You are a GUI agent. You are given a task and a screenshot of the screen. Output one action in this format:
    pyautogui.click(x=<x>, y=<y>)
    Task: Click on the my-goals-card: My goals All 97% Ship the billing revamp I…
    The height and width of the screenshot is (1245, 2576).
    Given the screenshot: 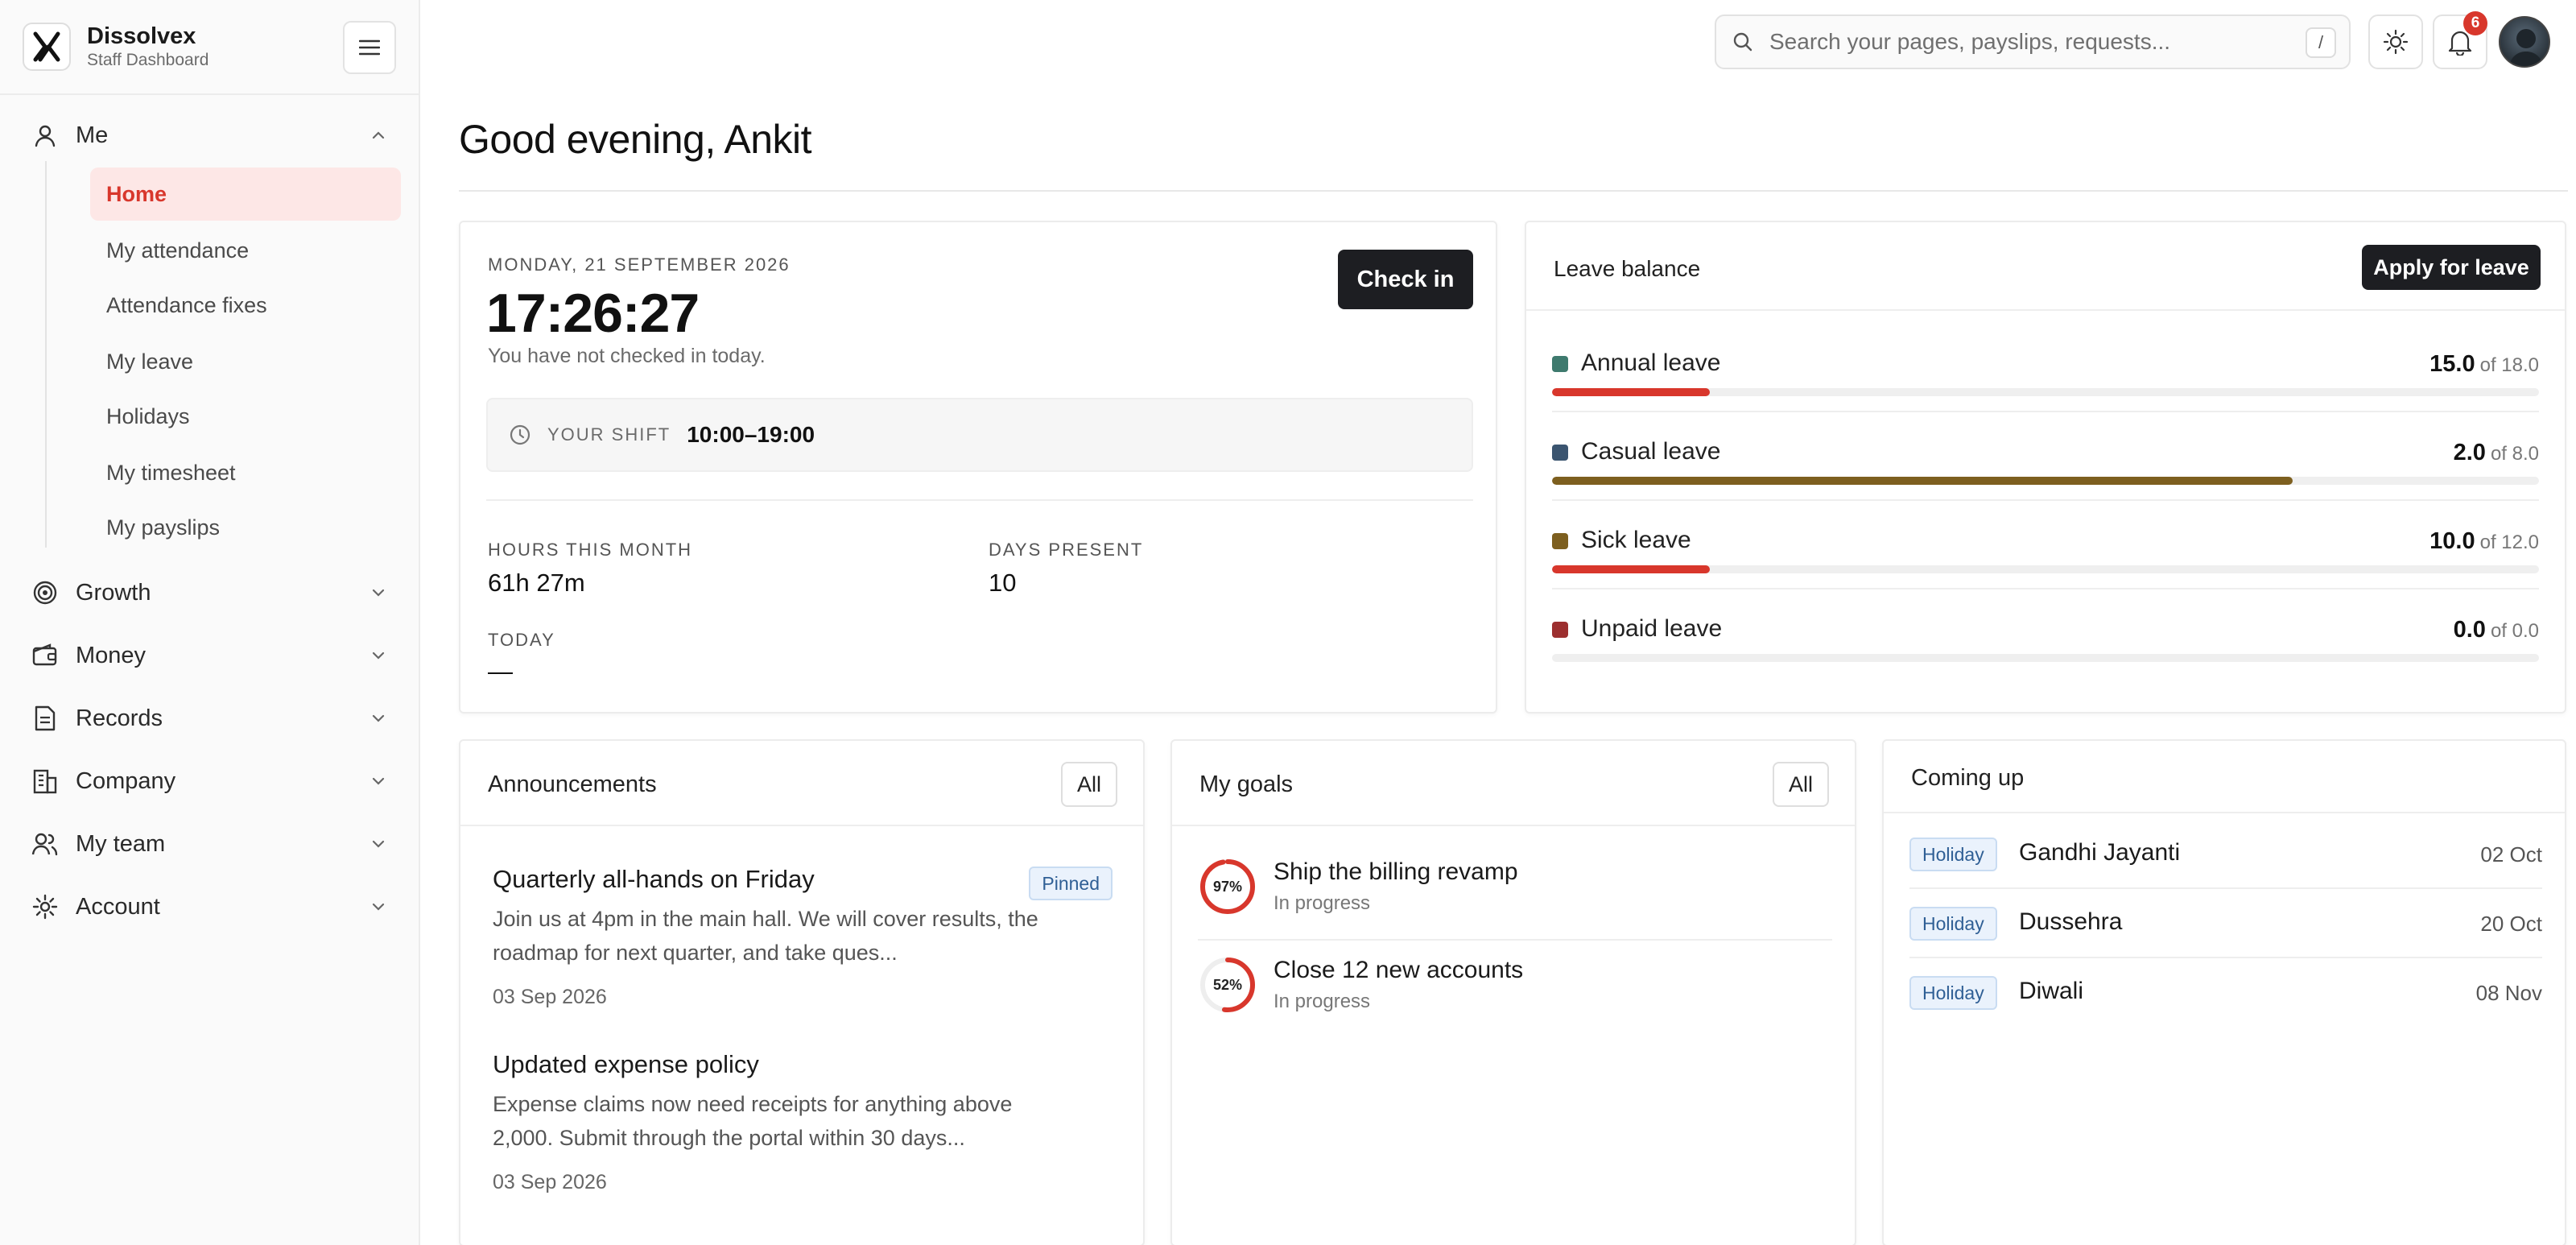 What is the action you would take?
    pyautogui.click(x=1513, y=992)
    